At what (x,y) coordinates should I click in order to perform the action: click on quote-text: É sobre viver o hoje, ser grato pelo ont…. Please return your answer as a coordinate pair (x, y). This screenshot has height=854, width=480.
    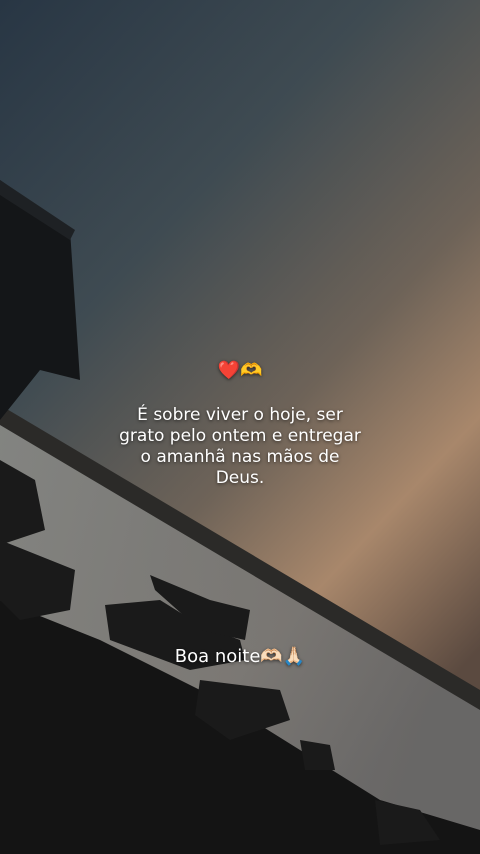
    Looking at the image, I should click on (240, 446).